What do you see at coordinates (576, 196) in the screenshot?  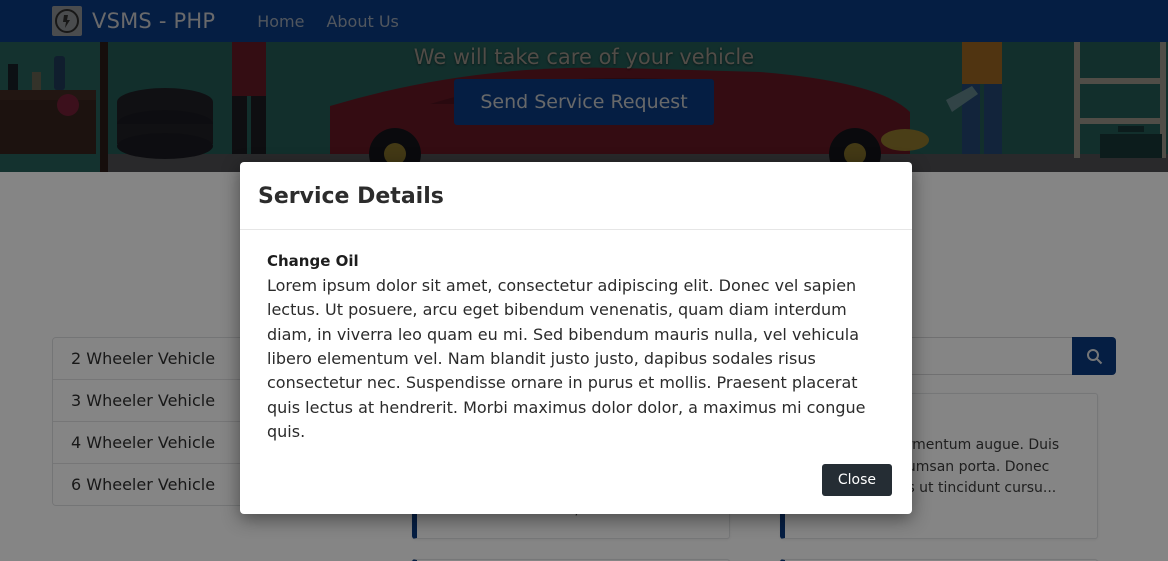 I see `modal-header: Service Details` at bounding box center [576, 196].